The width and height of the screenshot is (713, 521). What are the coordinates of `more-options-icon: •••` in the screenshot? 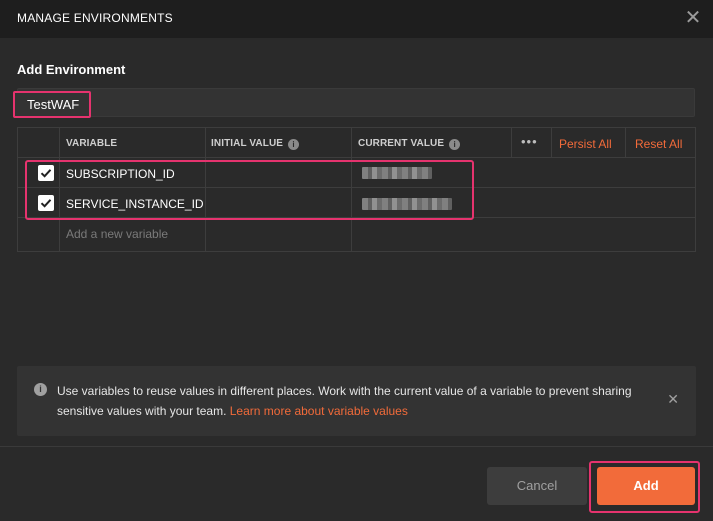 It's located at (529, 141).